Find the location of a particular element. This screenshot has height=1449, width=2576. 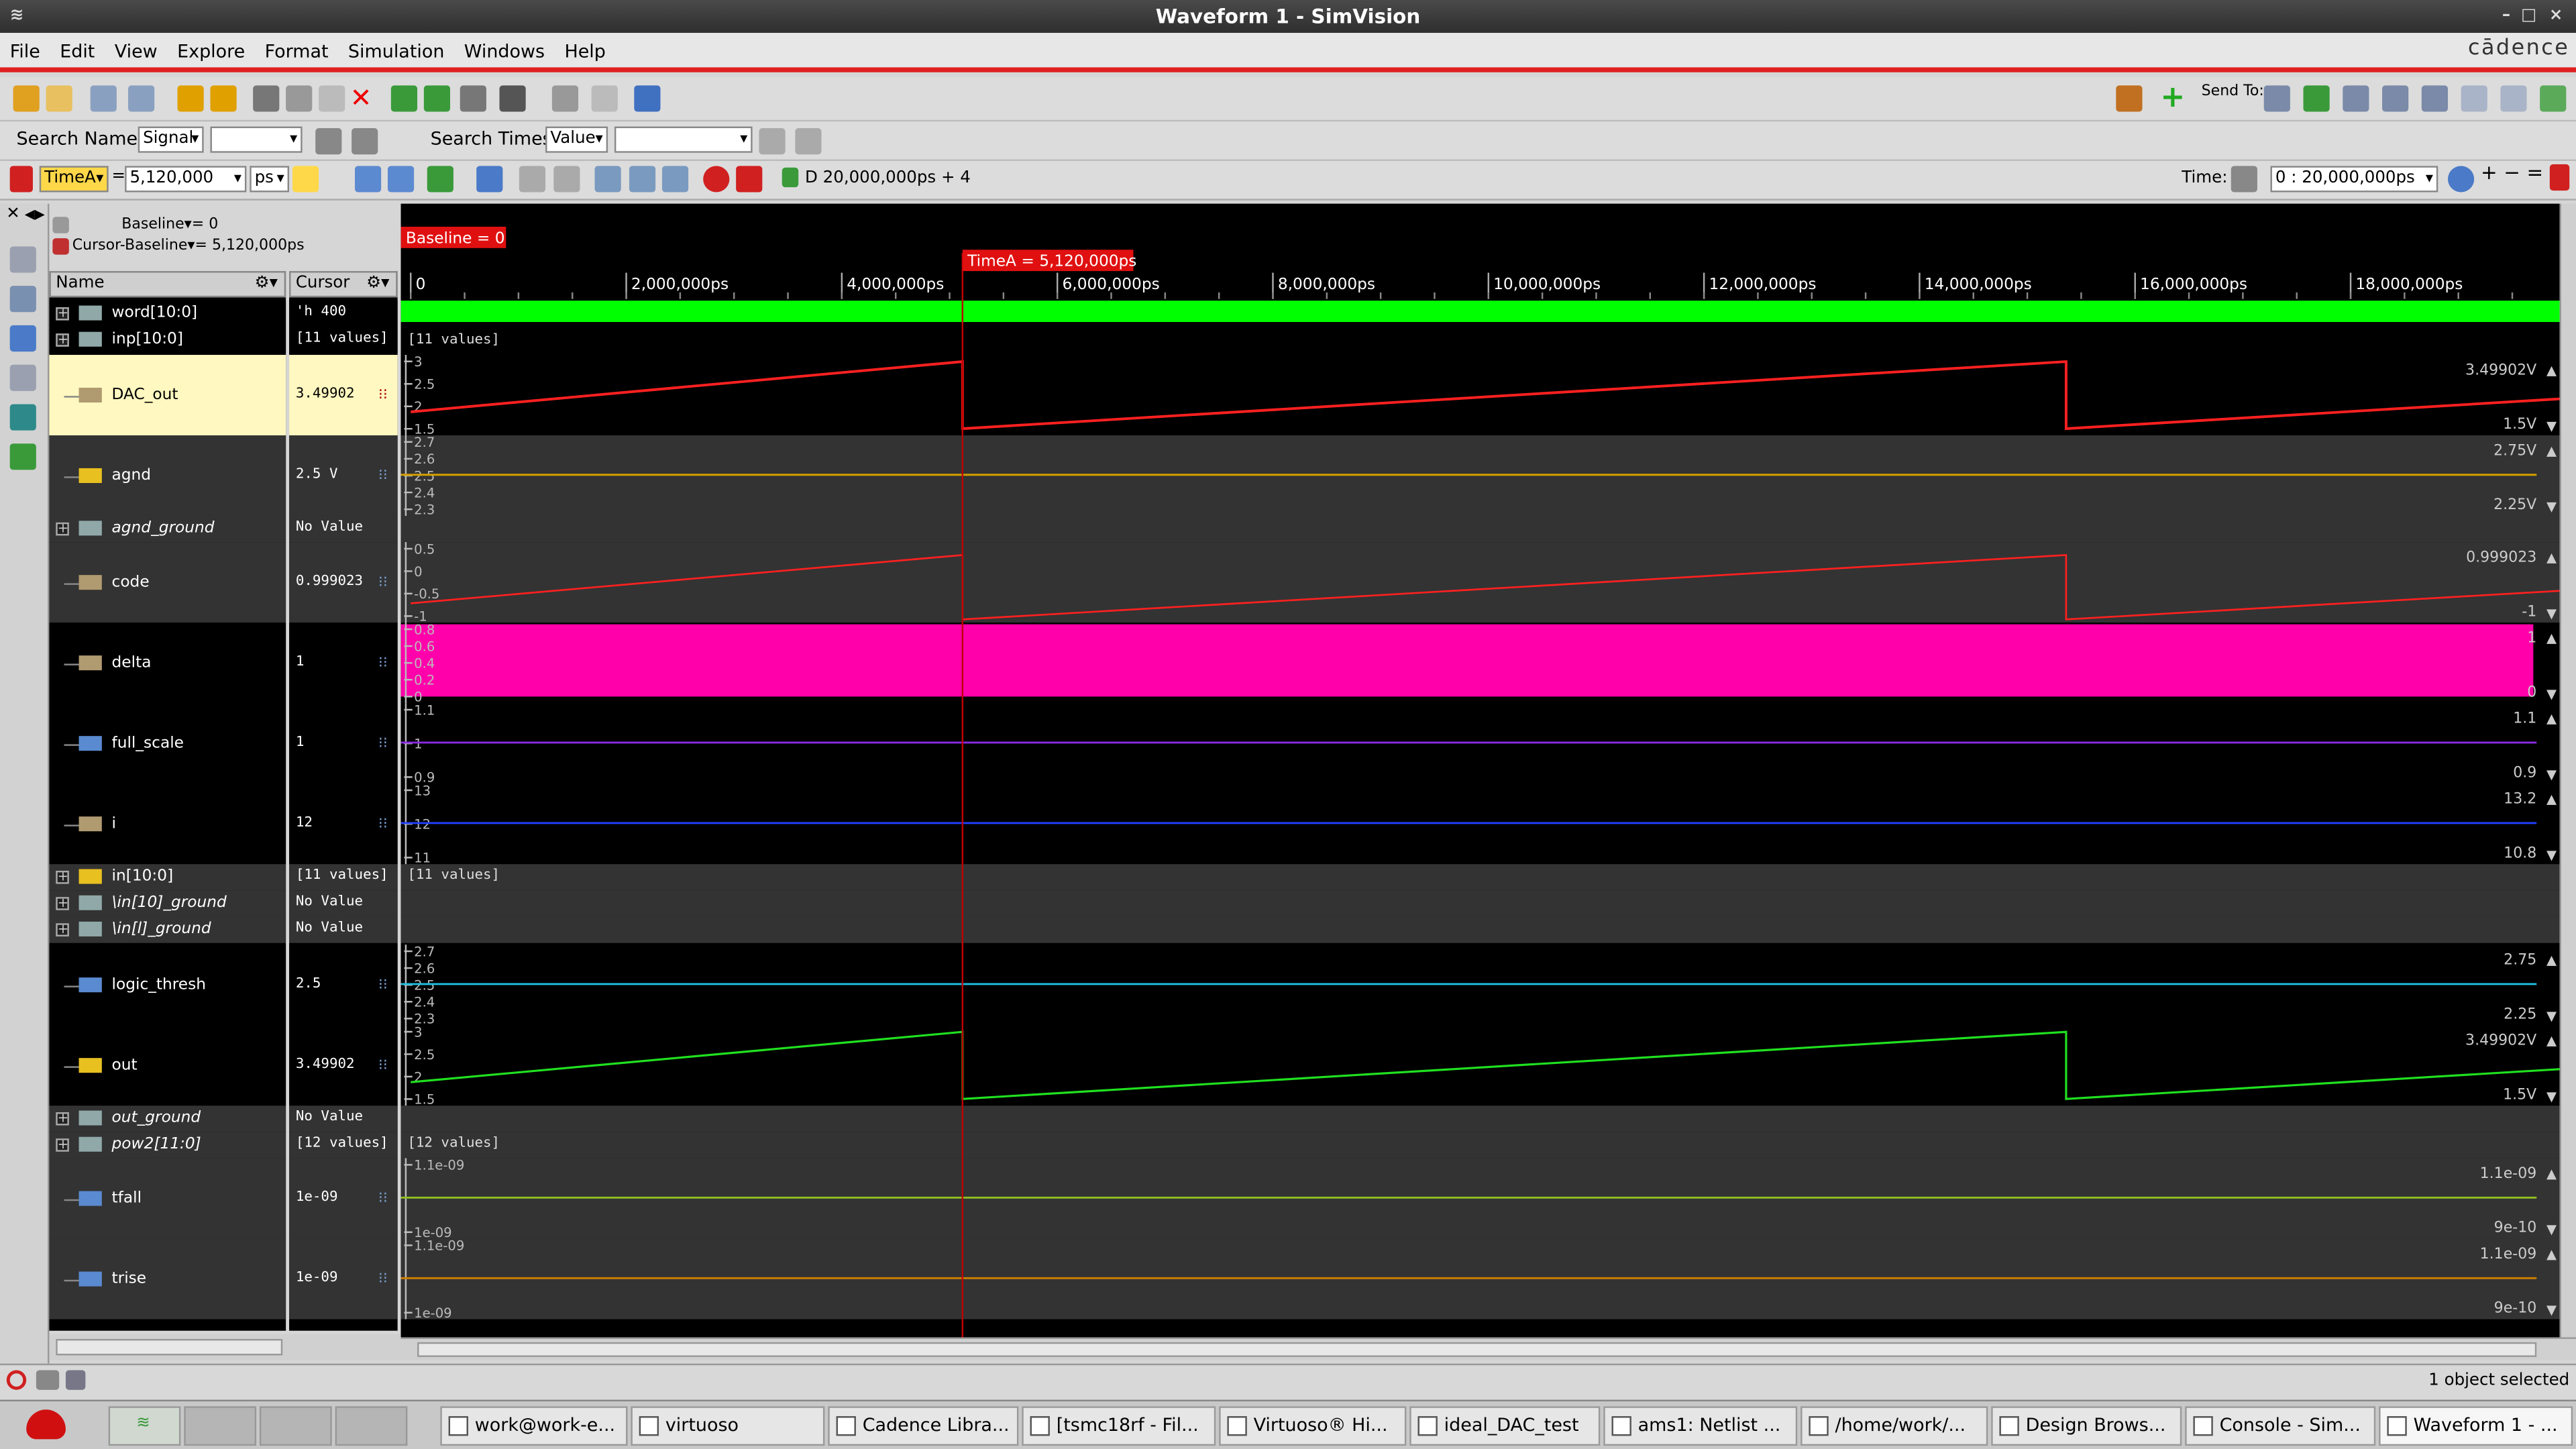

console-icon is located at coordinates (75, 1380).